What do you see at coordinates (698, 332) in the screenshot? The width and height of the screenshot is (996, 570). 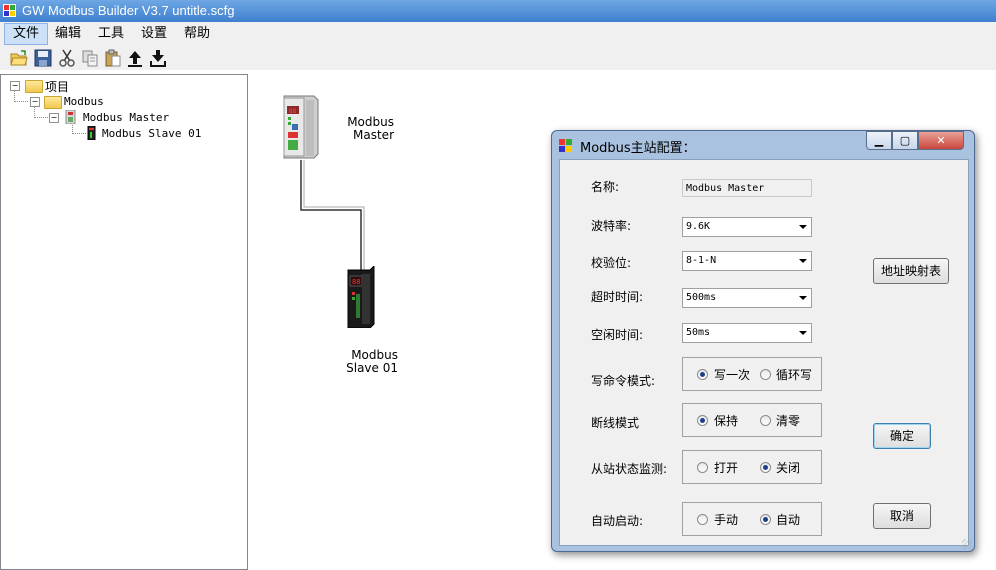 I see `idle-time-value: 50ms` at bounding box center [698, 332].